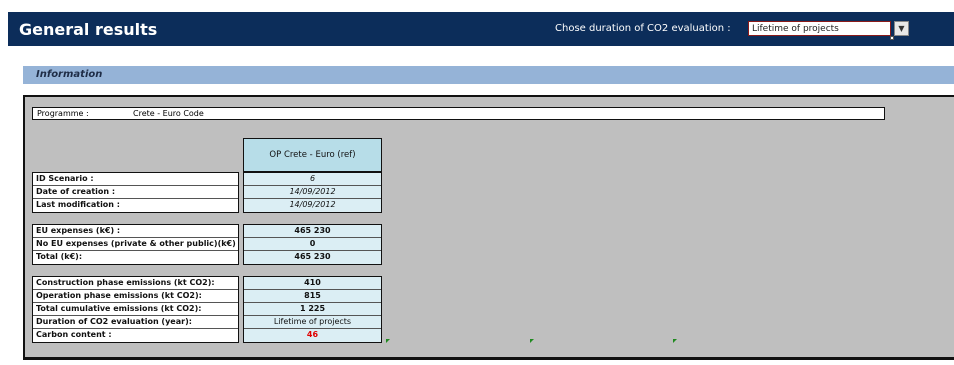  Describe the element at coordinates (69, 74) in the screenshot. I see `information-section-title: Information` at that location.